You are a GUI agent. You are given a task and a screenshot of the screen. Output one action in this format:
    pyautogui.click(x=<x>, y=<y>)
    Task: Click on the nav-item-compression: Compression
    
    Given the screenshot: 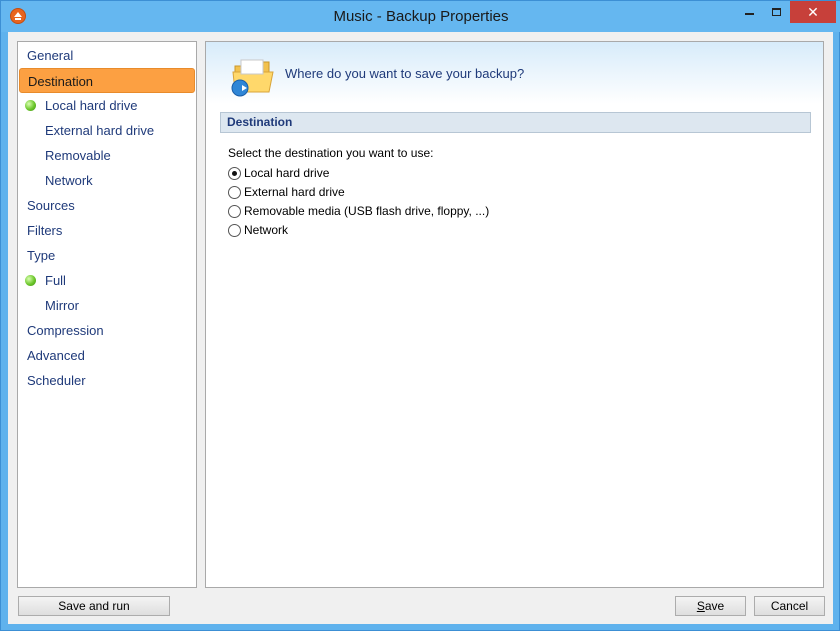 What is the action you would take?
    pyautogui.click(x=109, y=330)
    